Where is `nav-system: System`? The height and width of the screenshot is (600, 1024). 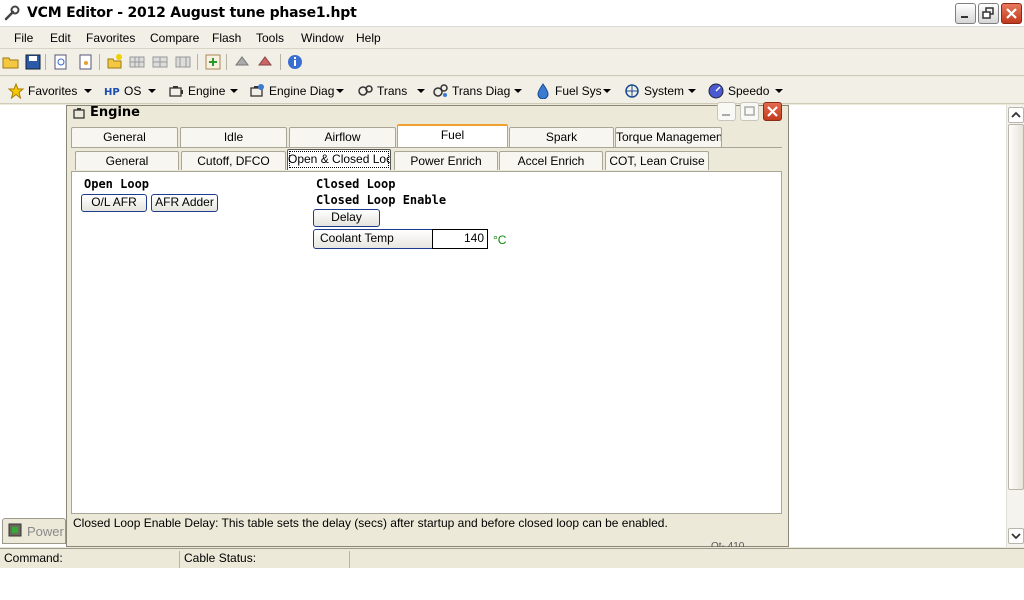
nav-system: System is located at coordinates (661, 90).